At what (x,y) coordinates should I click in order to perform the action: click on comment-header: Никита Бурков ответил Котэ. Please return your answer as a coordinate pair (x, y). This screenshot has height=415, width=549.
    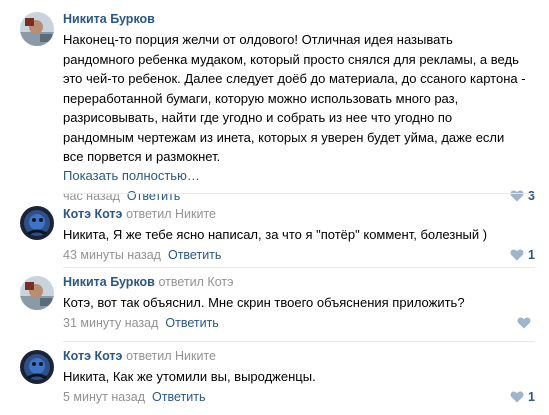
    Looking at the image, I should click on (299, 282).